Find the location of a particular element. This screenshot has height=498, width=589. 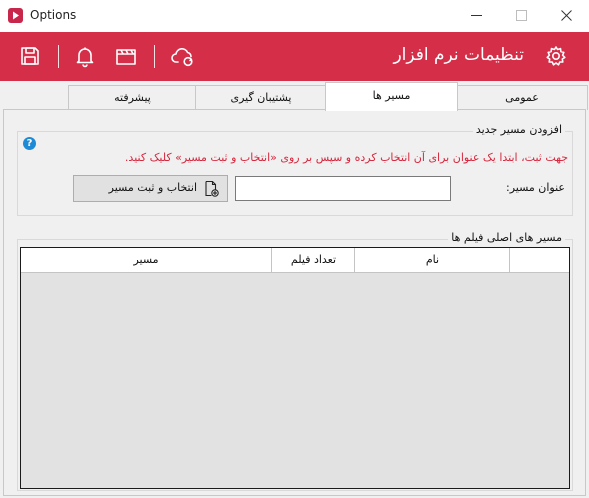

toolbar: تنظیمات نرم افزار is located at coordinates (294, 56).